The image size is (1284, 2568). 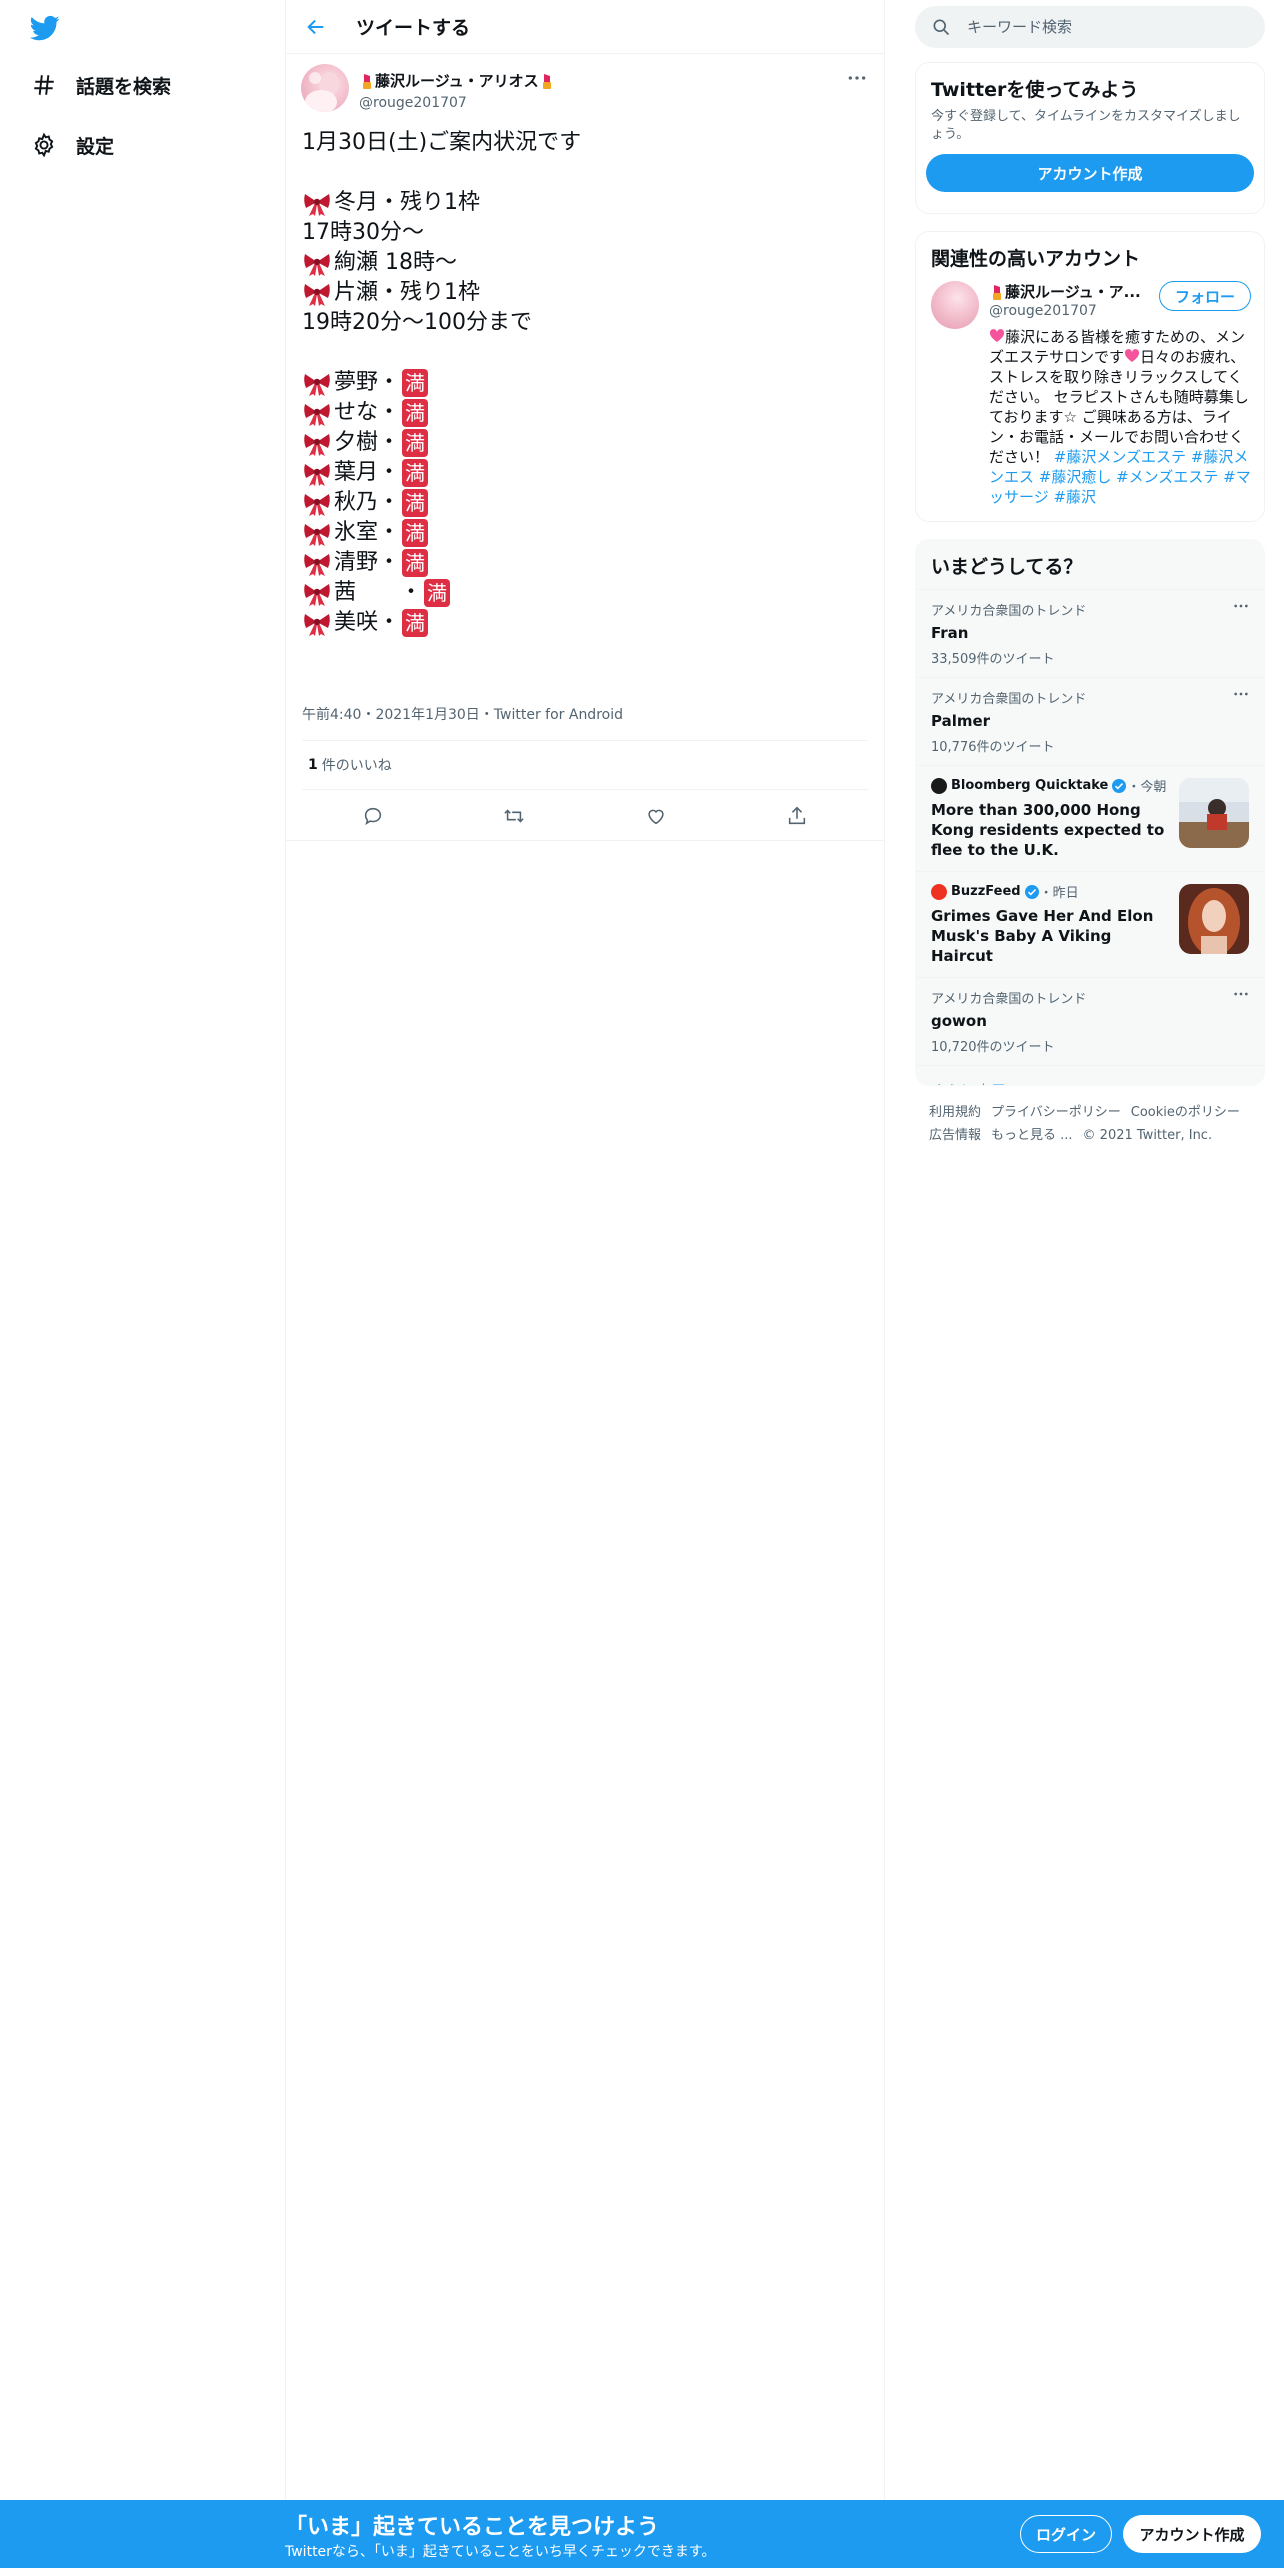 What do you see at coordinates (45, 28) in the screenshot?
I see `twitter-logo-icon` at bounding box center [45, 28].